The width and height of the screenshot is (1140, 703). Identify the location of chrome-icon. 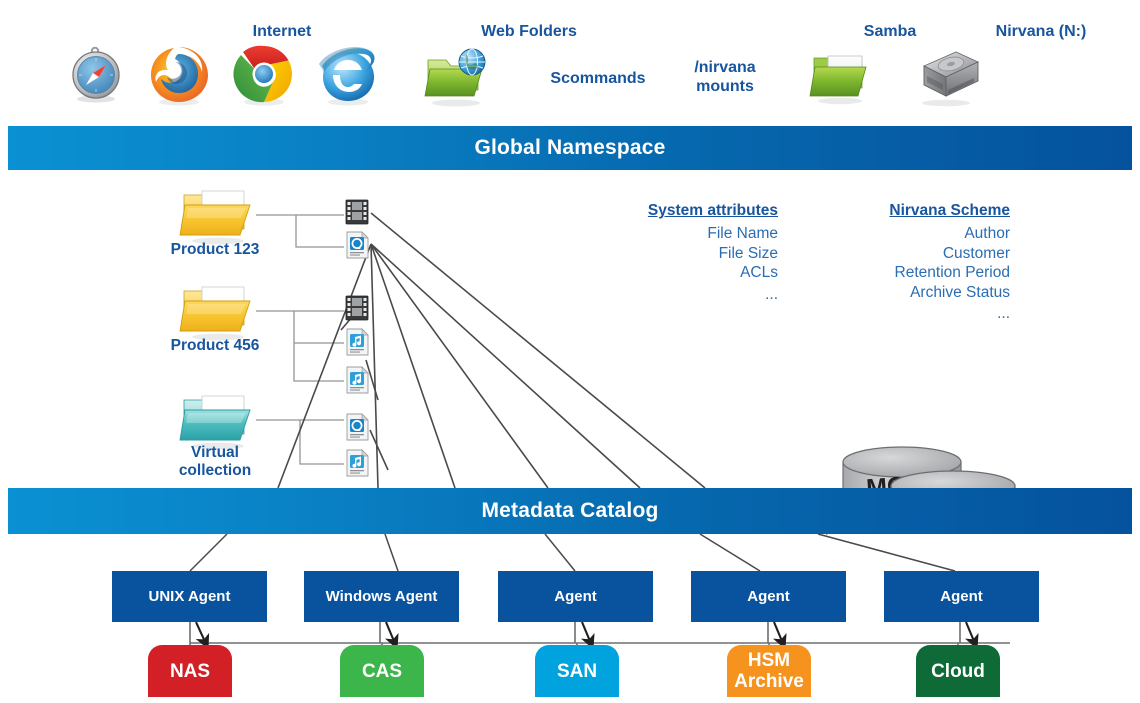
(264, 75).